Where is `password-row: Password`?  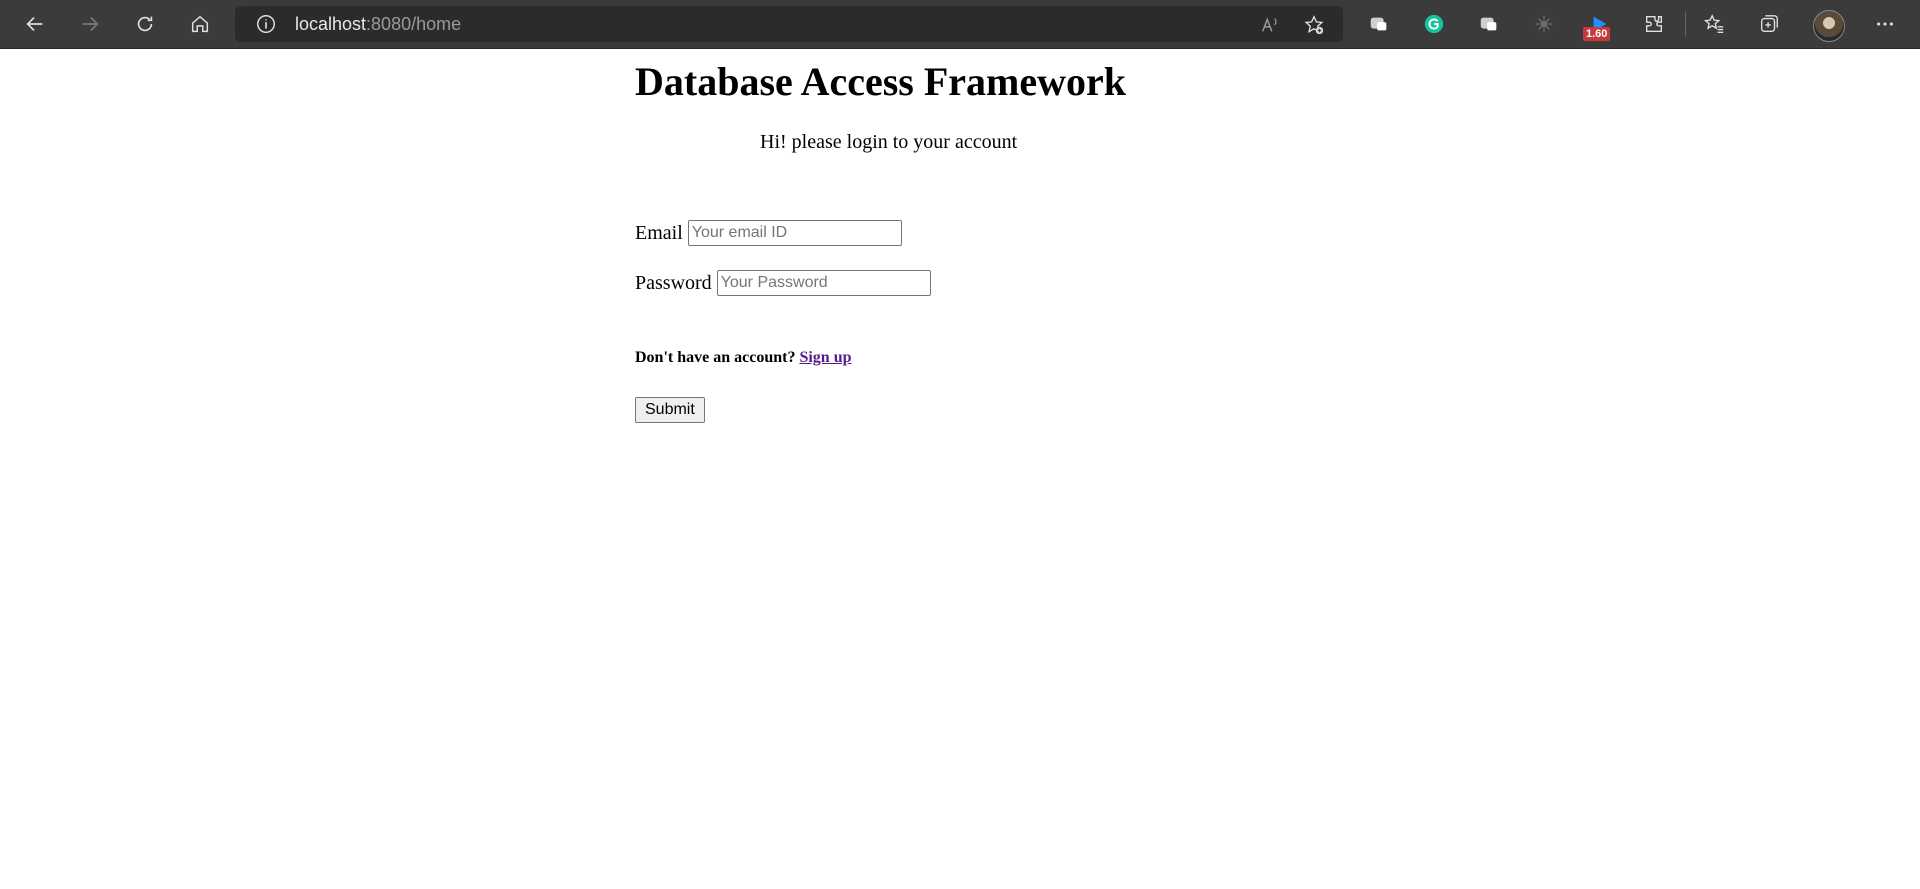
password-row: Password is located at coordinates (783, 283).